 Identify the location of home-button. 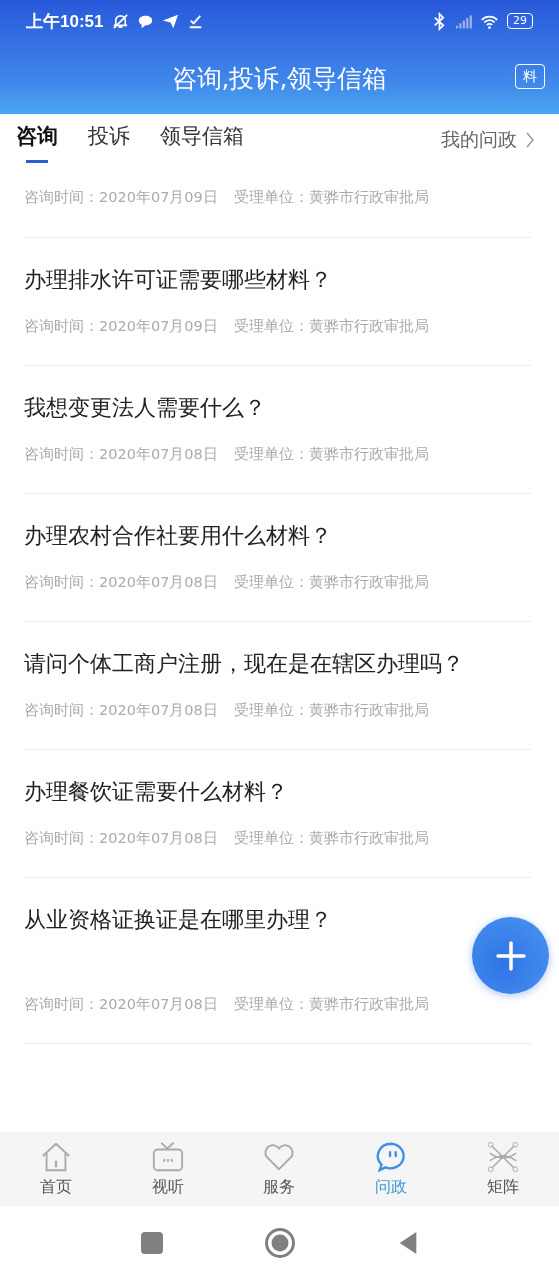
(279, 1243).